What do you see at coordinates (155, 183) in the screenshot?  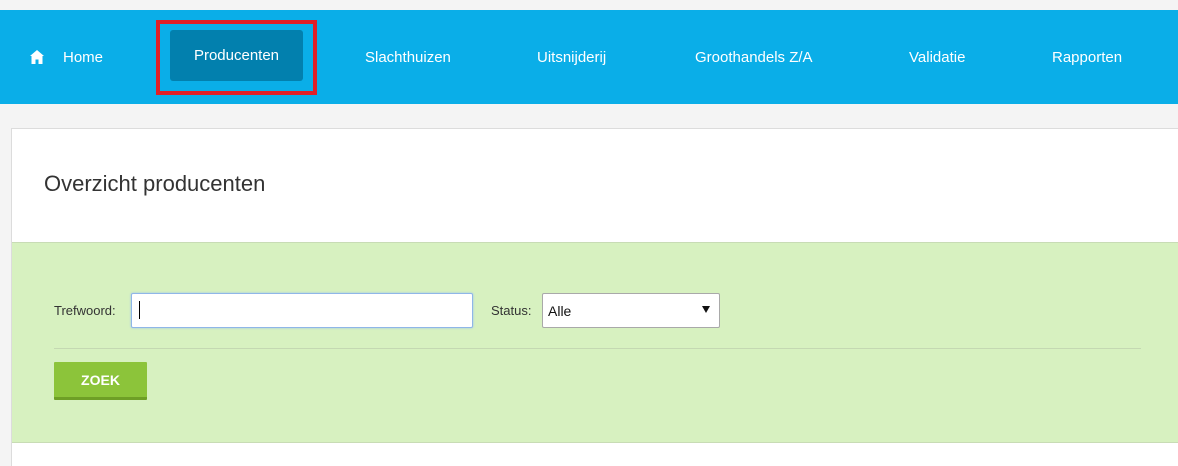 I see `page-title: Overzicht producenten` at bounding box center [155, 183].